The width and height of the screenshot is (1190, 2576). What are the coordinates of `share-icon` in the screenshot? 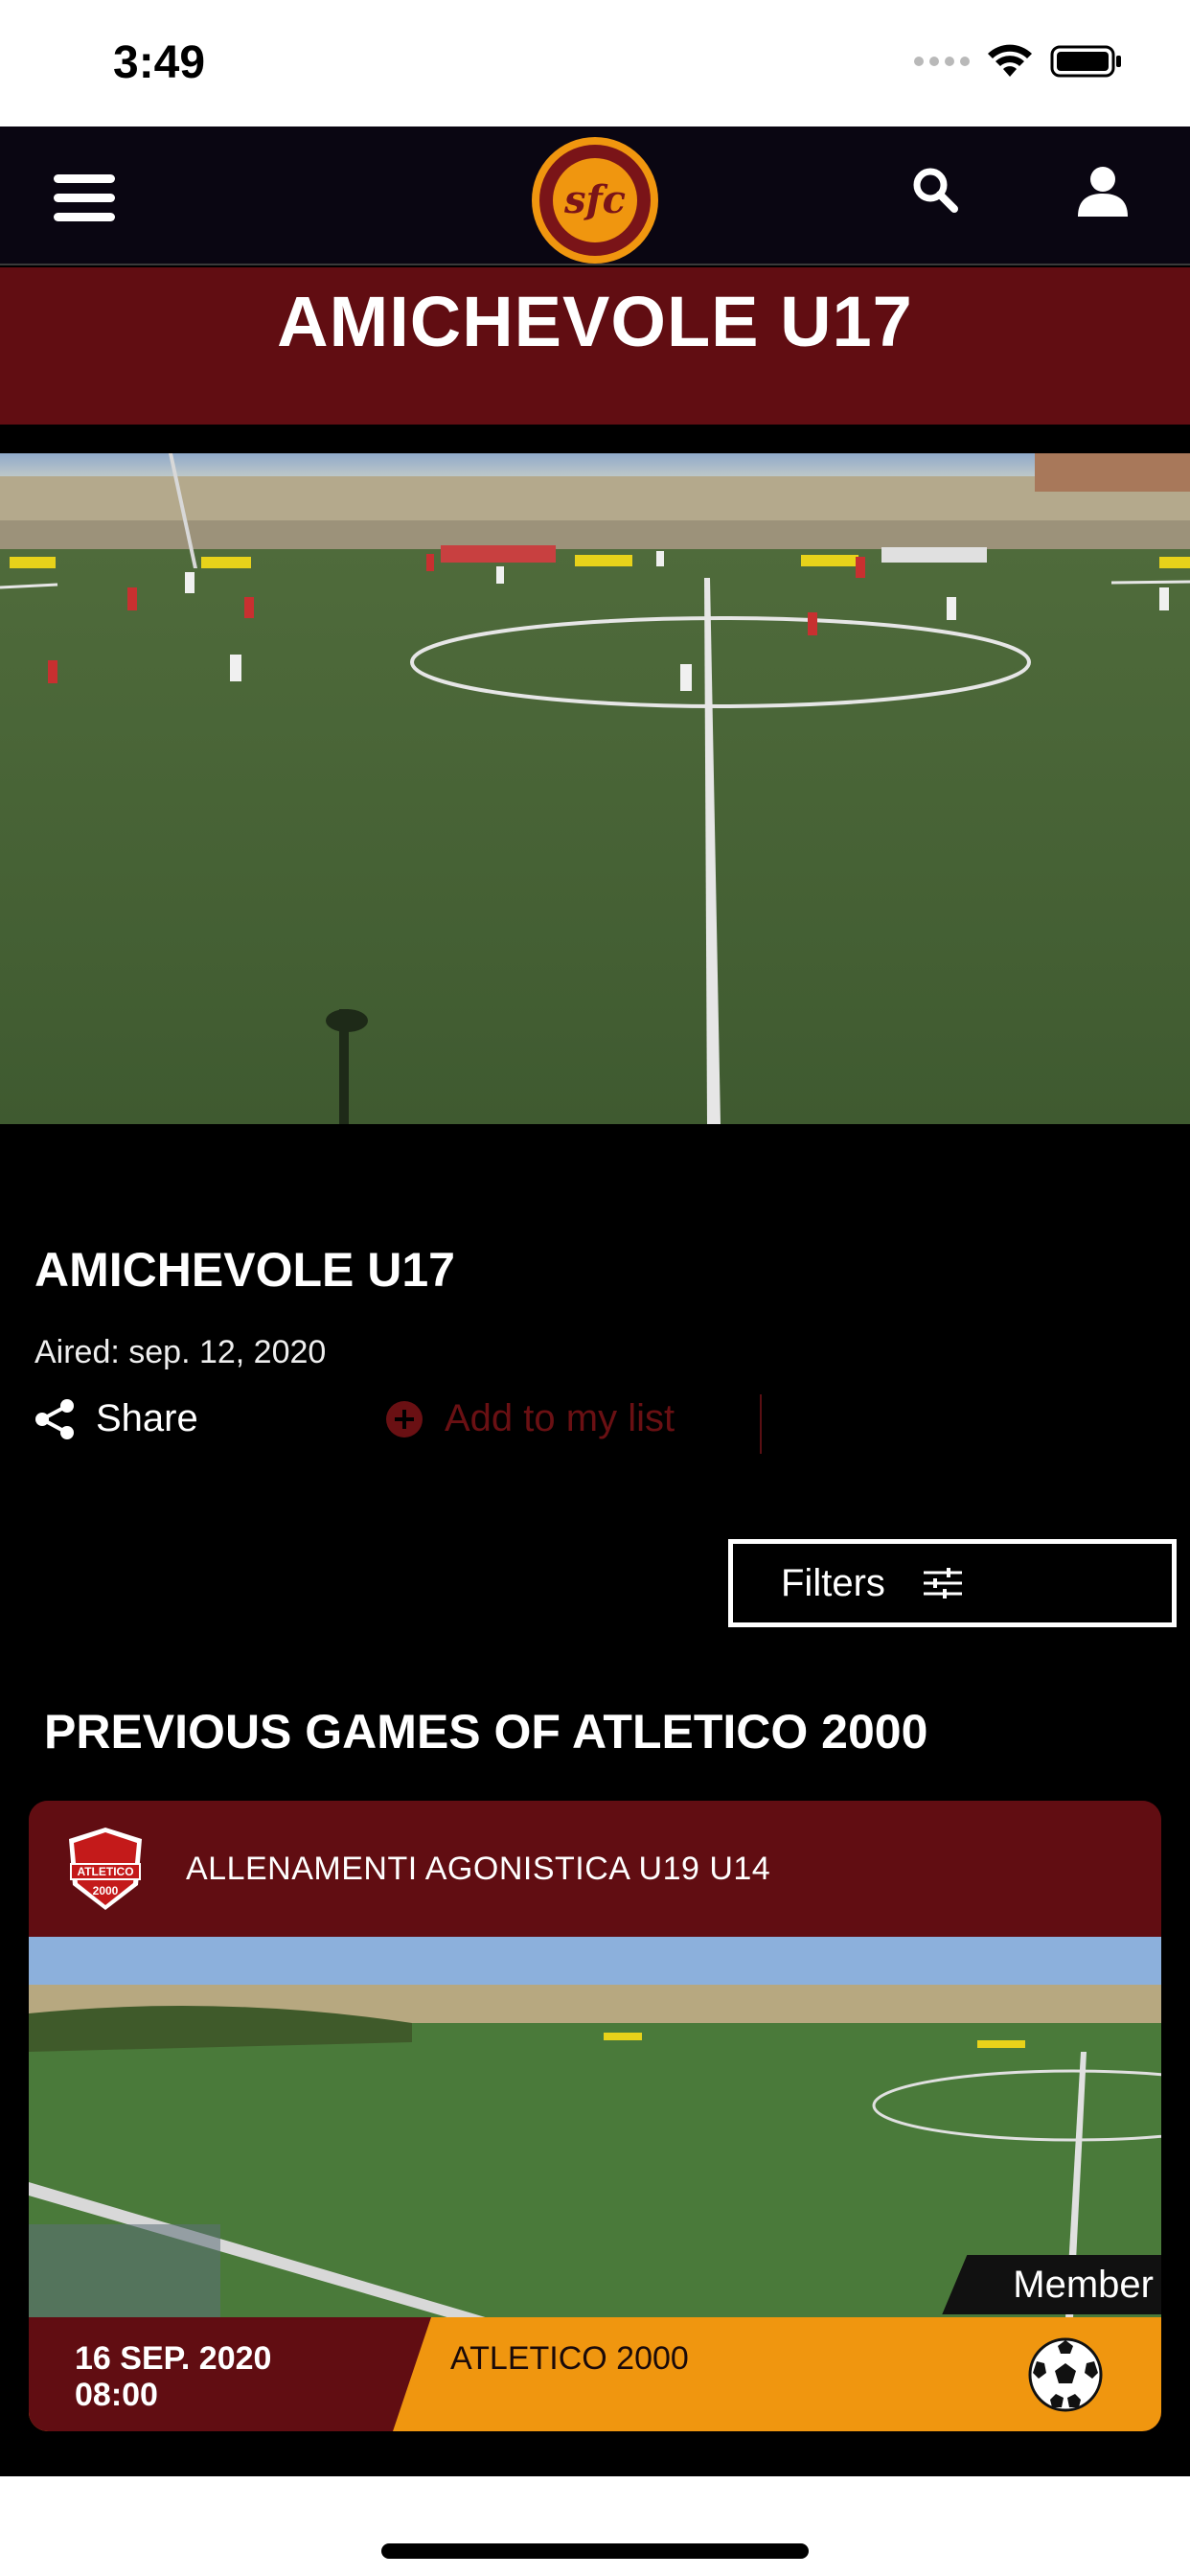 It's located at (55, 1418).